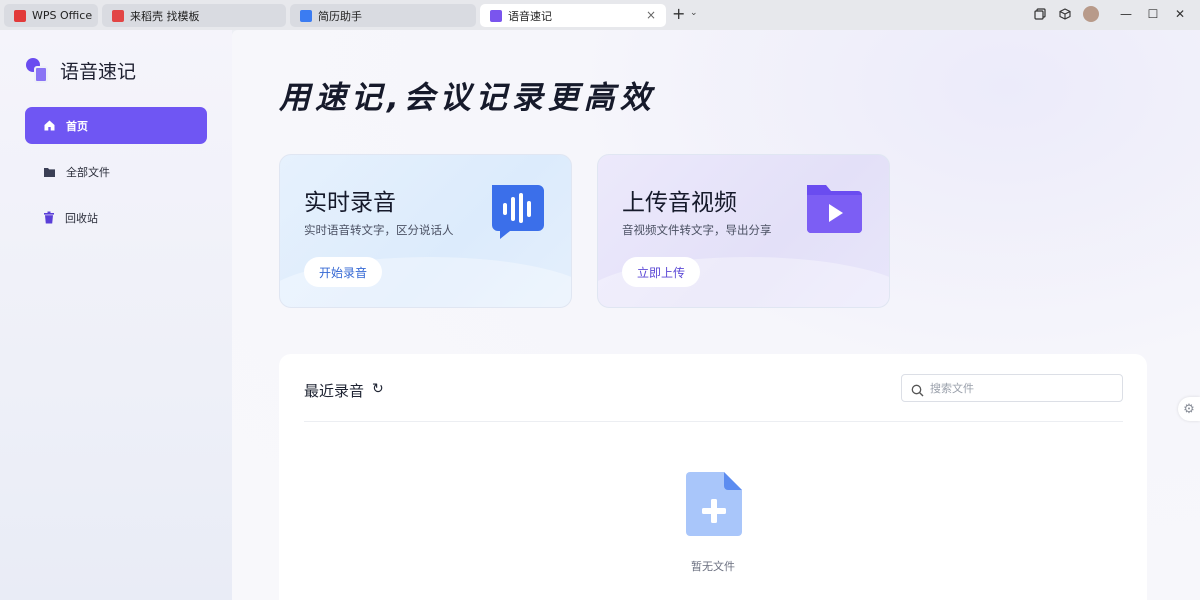 This screenshot has width=1200, height=600. I want to click on refresh-icon: ↻, so click(378, 389).